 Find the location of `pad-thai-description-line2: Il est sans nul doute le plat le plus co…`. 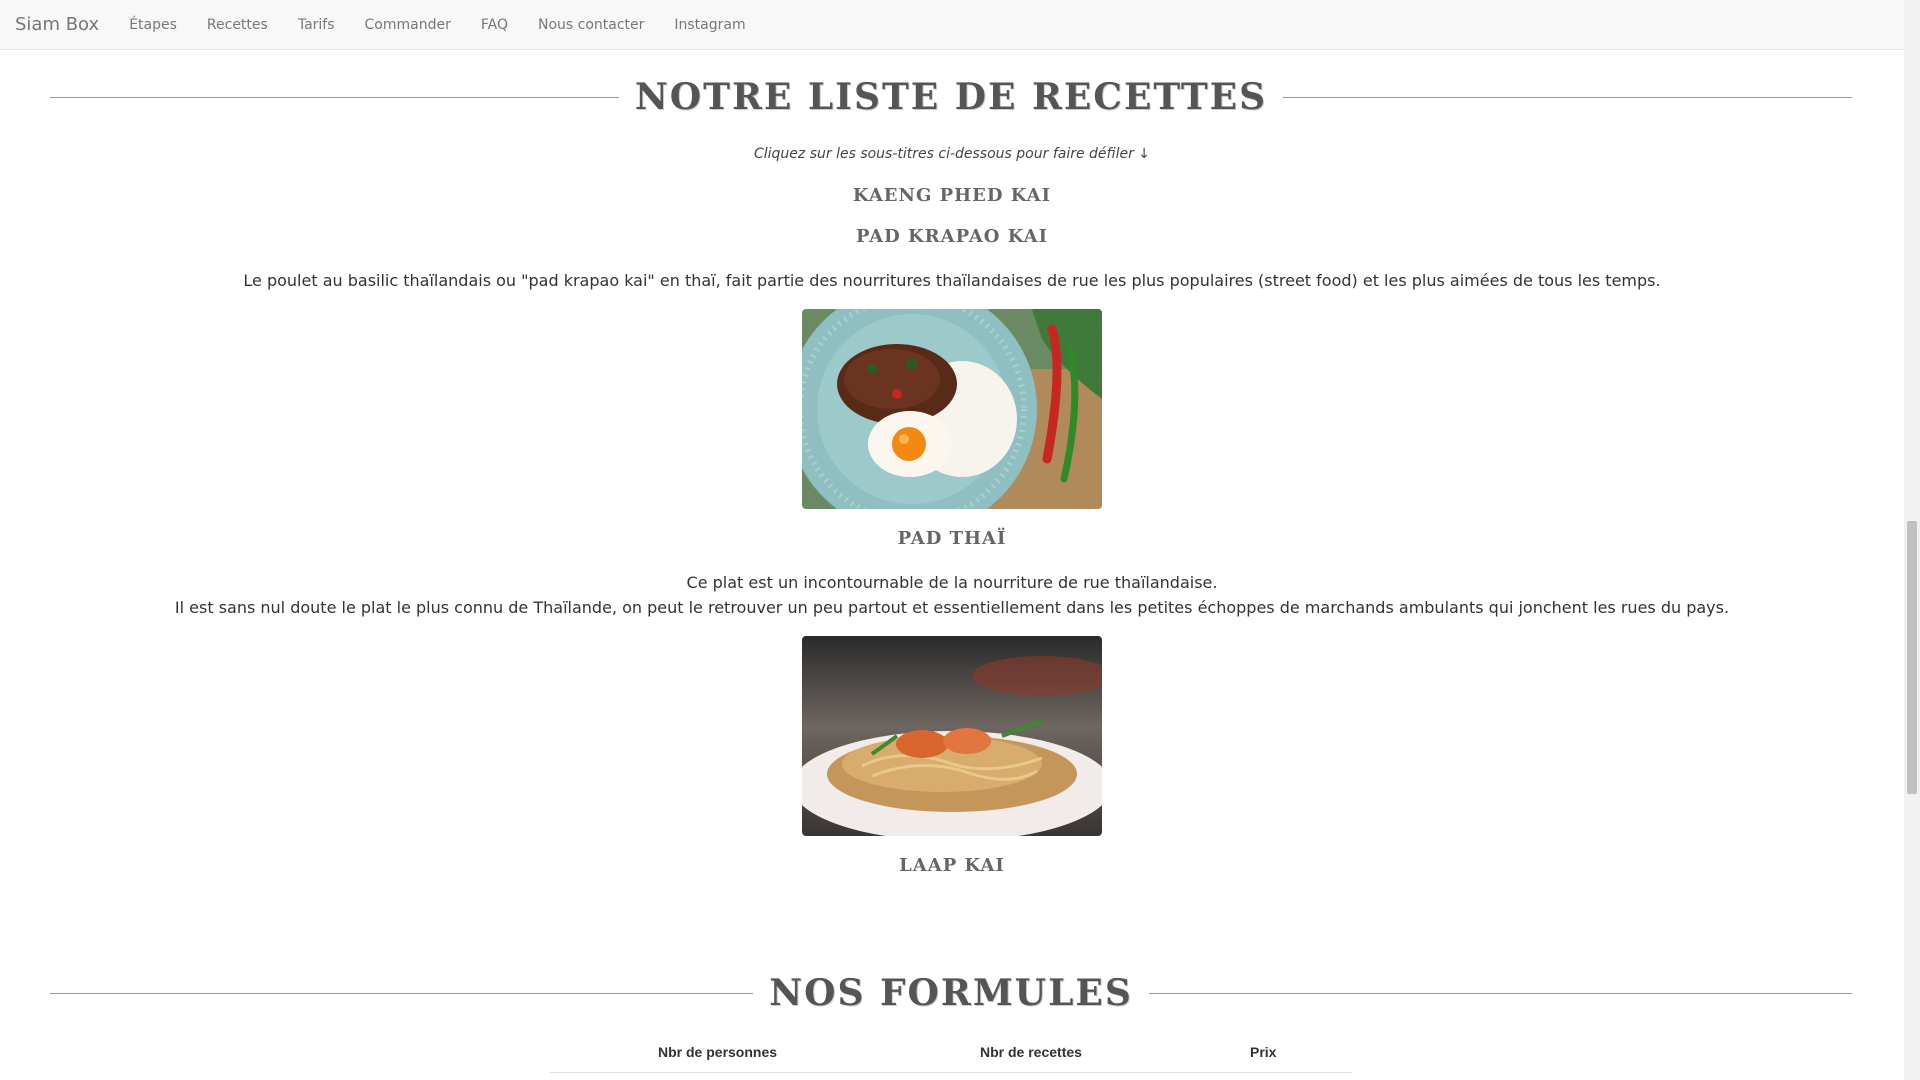

pad-thai-description-line2: Il est sans nul doute le plat le plus co… is located at coordinates (952, 607).